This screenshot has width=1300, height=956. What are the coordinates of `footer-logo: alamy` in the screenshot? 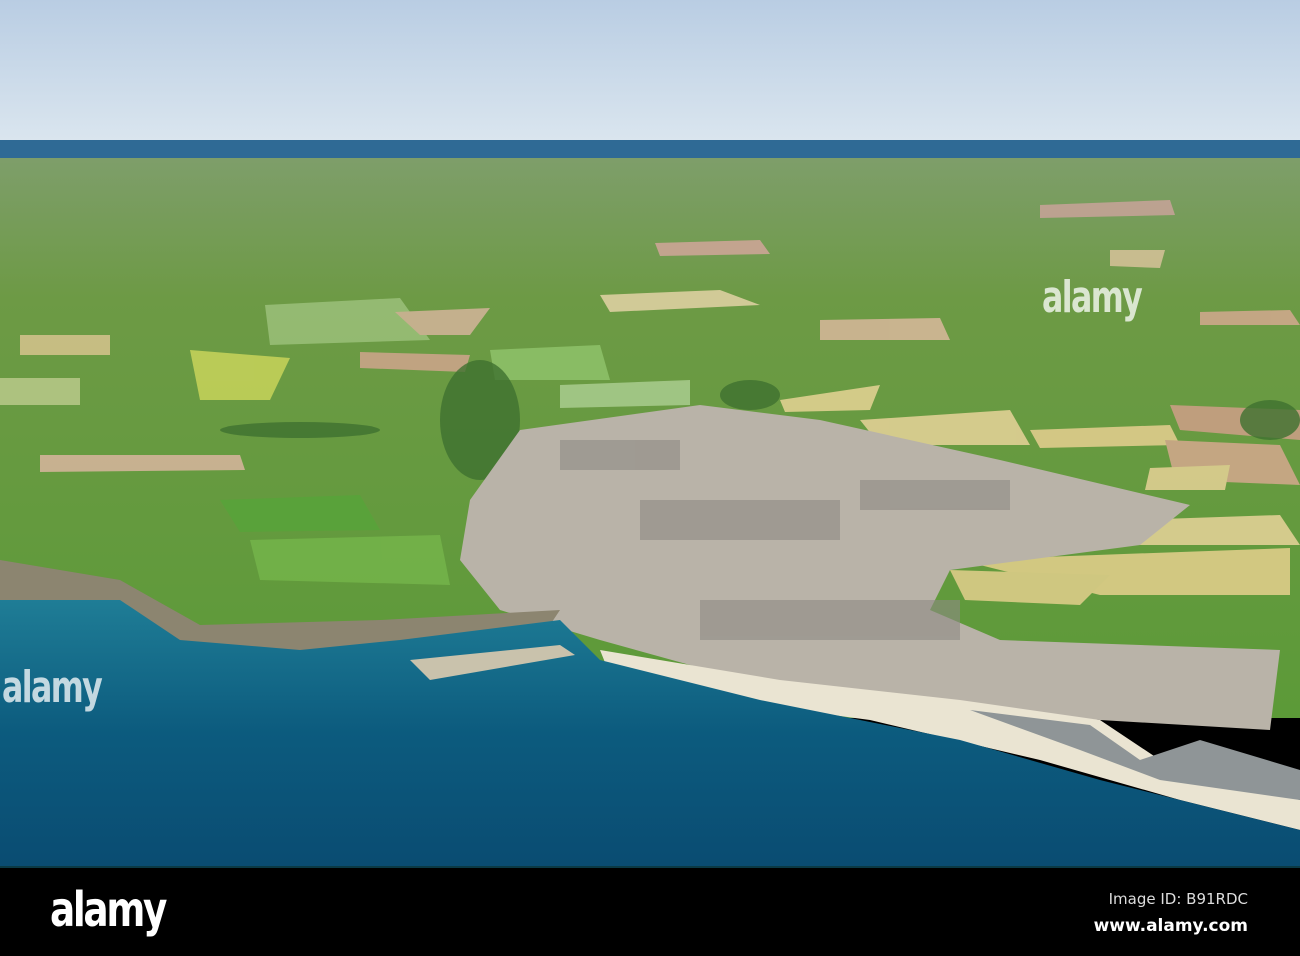 It's located at (108, 910).